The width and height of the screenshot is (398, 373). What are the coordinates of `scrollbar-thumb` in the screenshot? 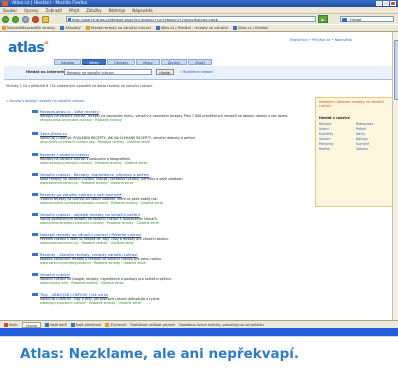 It's located at (395, 70).